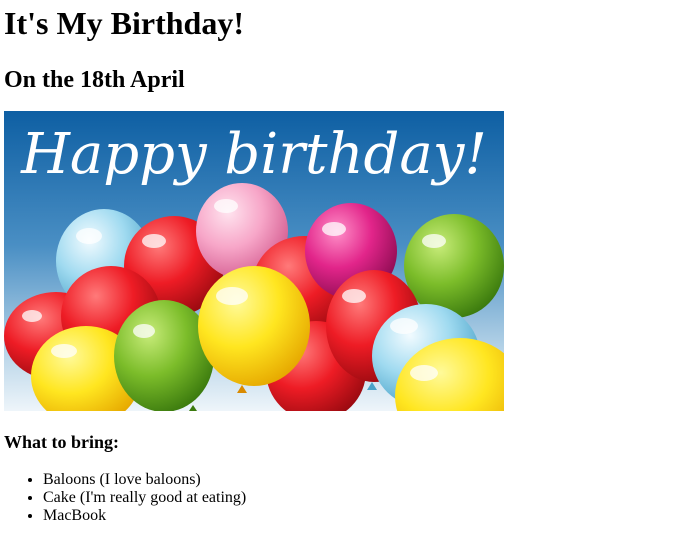 The image size is (696, 540). Describe the element at coordinates (253, 154) in the screenshot. I see `banner-text: Happy birthday!` at that location.